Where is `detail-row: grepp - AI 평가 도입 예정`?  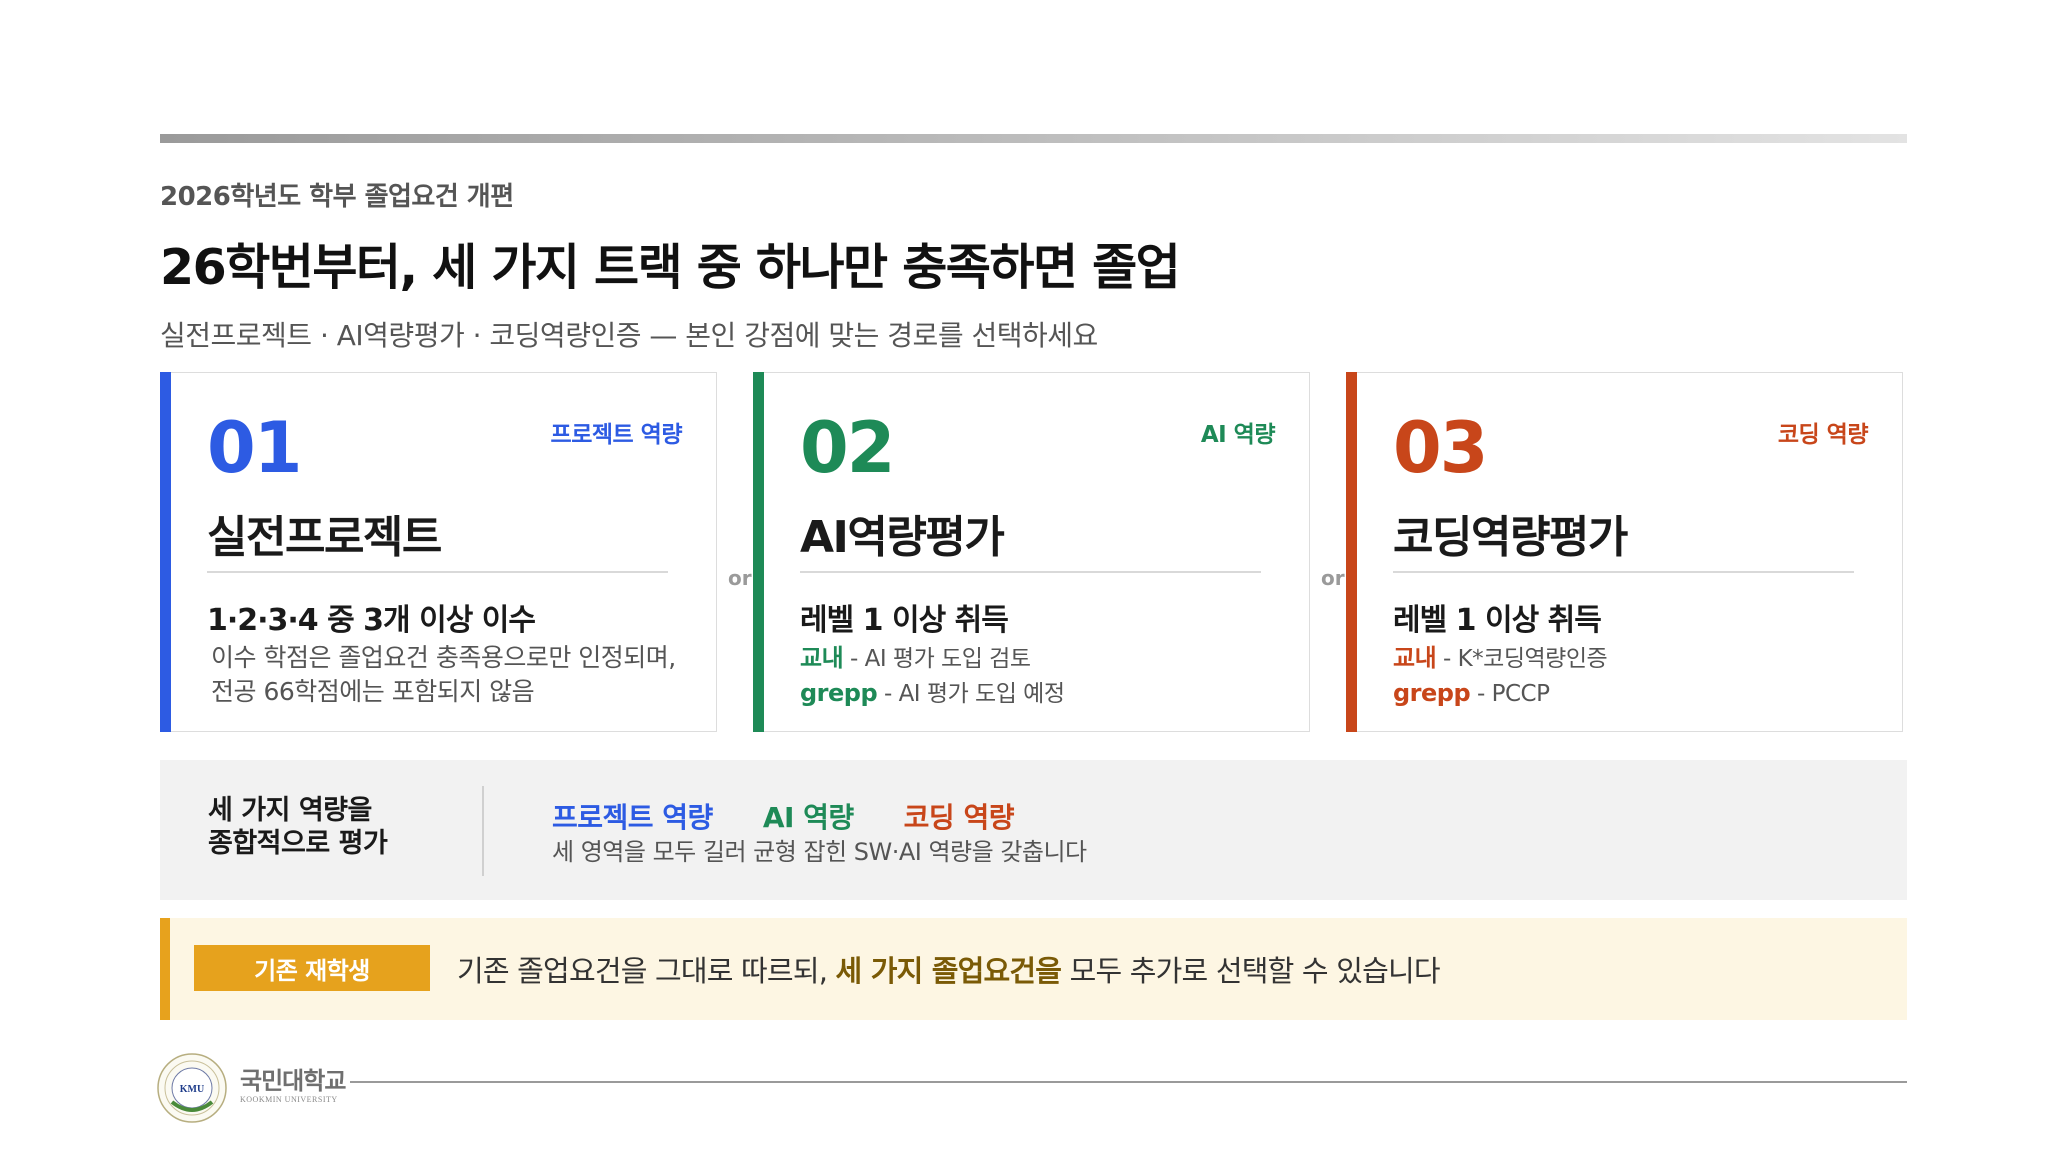 detail-row: grepp - AI 평가 도입 예정 is located at coordinates (932, 693).